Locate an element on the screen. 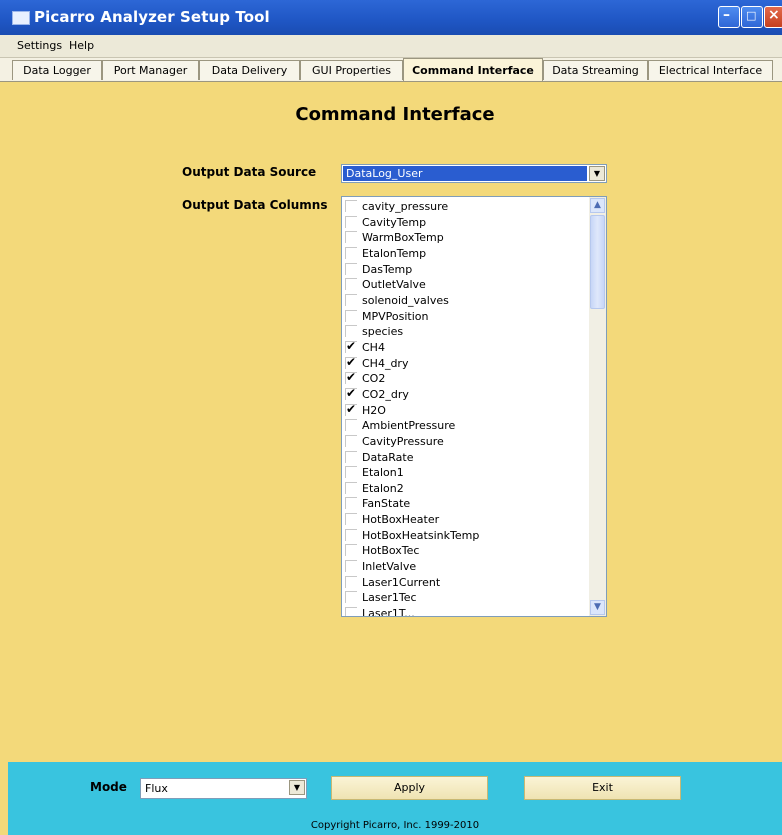 The width and height of the screenshot is (782, 835). column-item: EtalonTemp is located at coordinates (465, 254).